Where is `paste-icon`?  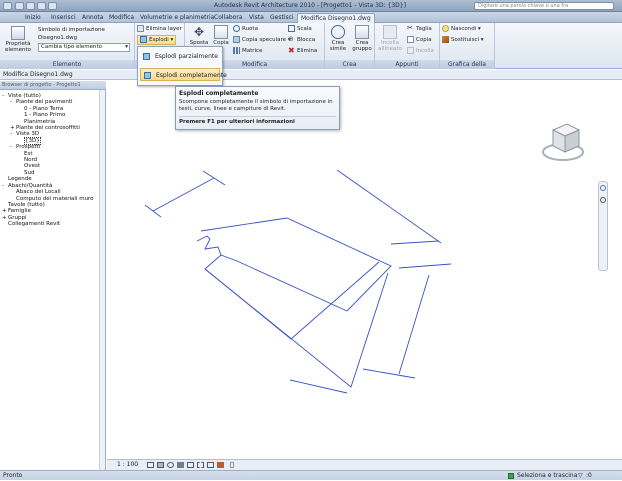 paste-icon is located at coordinates (410, 50).